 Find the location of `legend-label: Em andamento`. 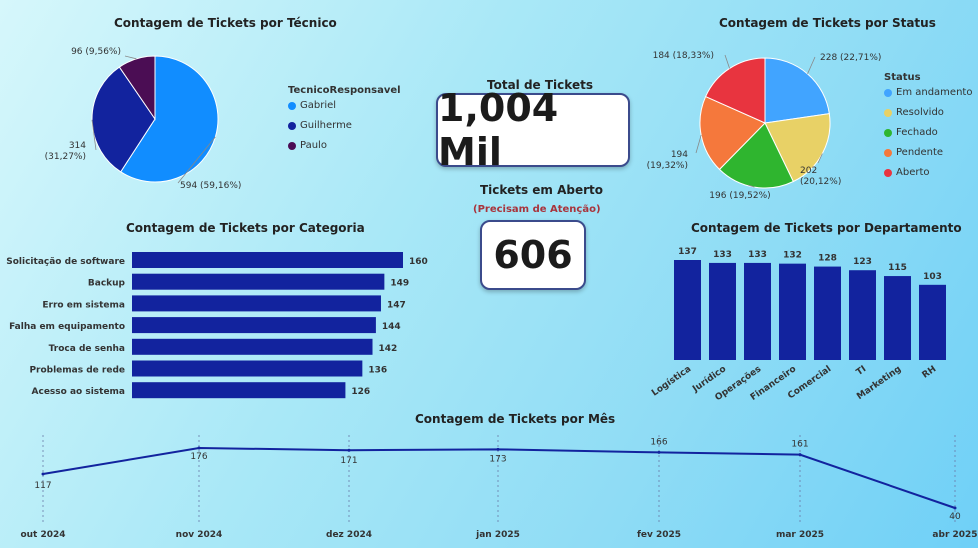

legend-label: Em andamento is located at coordinates (934, 92).